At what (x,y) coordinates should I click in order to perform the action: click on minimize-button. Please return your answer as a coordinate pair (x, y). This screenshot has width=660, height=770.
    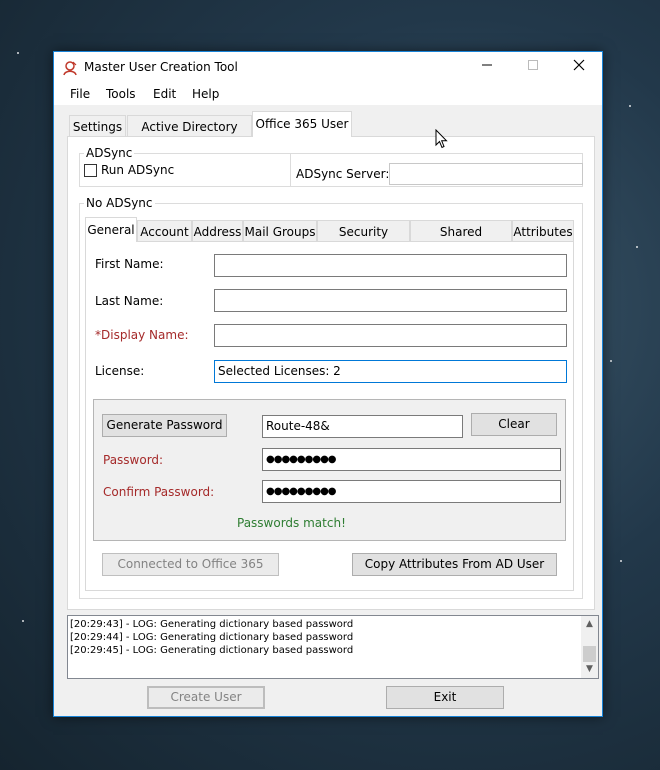
    Looking at the image, I should click on (487, 67).